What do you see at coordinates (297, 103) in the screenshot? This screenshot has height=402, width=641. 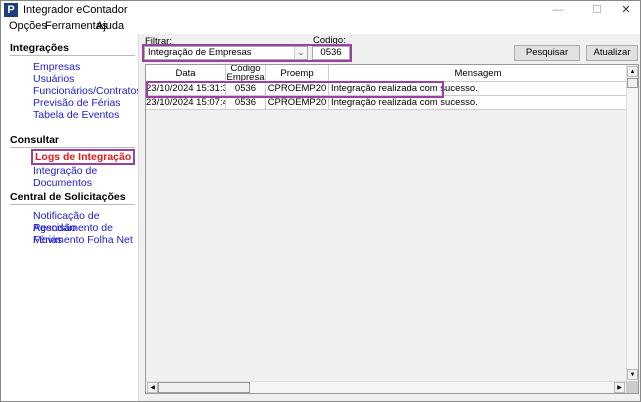 I see `table-cell: CPROEMP20` at bounding box center [297, 103].